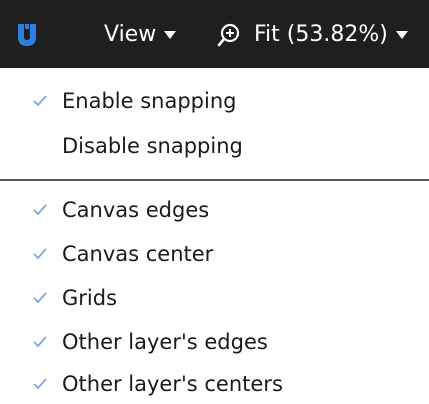 The height and width of the screenshot is (404, 429). Describe the element at coordinates (165, 342) in the screenshot. I see `menu-item-label: Other layer's edges` at that location.